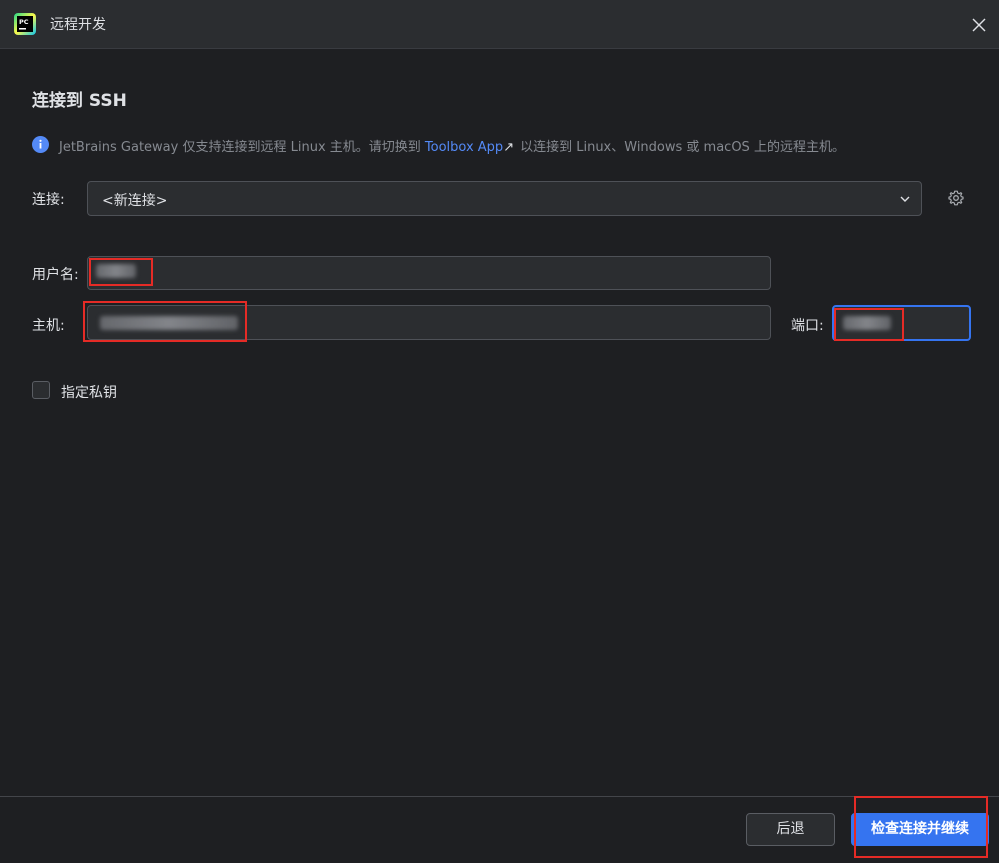  What do you see at coordinates (41, 390) in the screenshot?
I see `private-key-checkbox` at bounding box center [41, 390].